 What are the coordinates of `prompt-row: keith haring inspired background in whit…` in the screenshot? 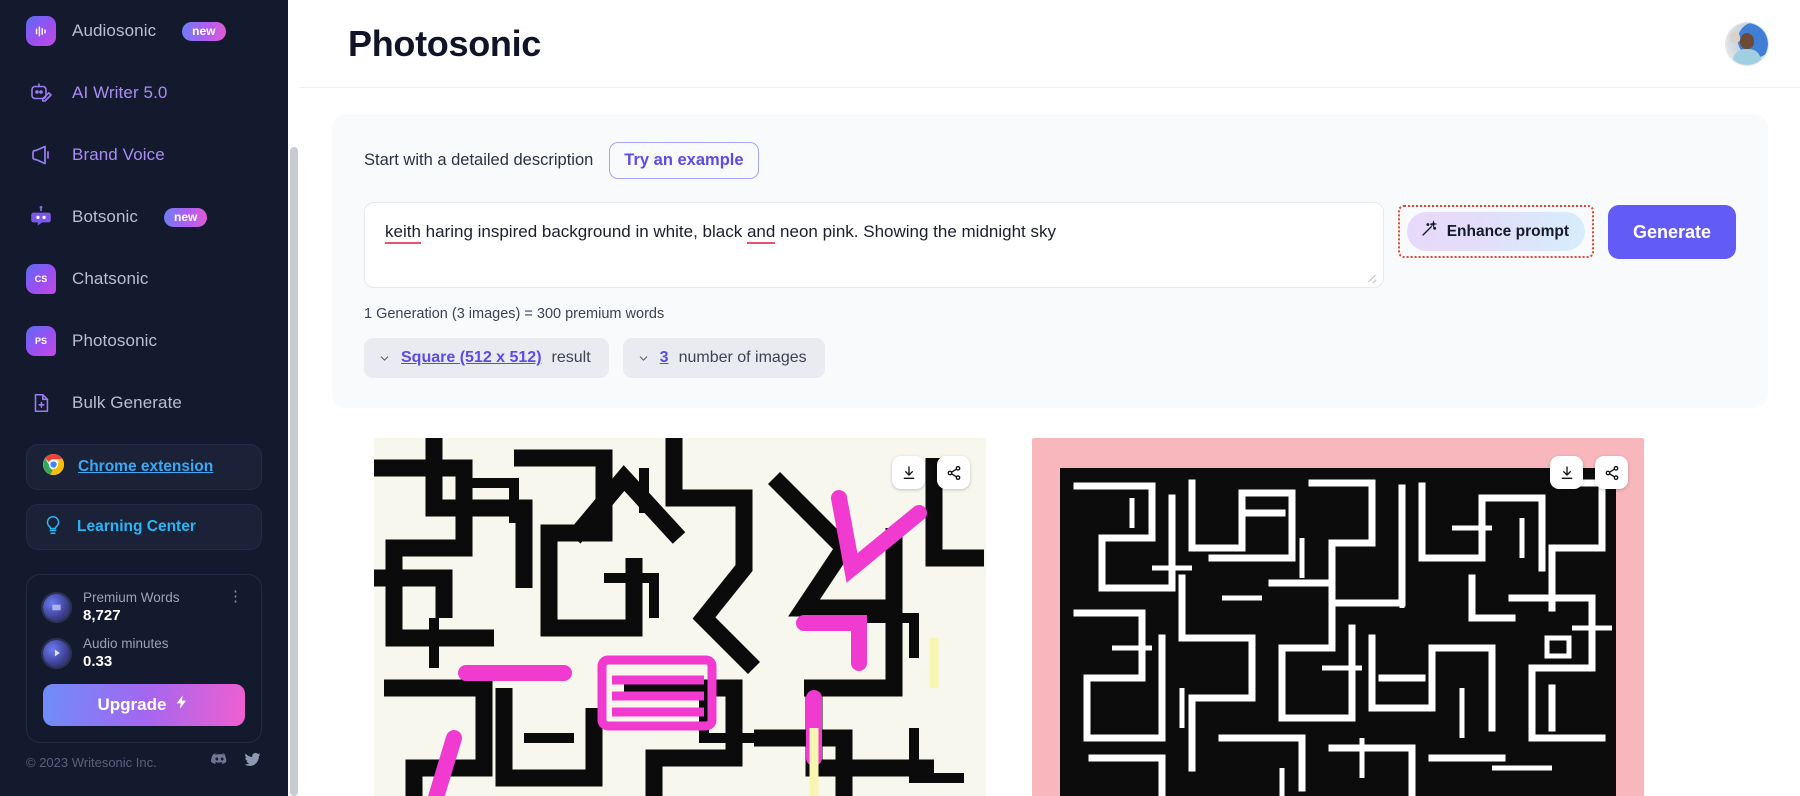 It's located at (1050, 245).